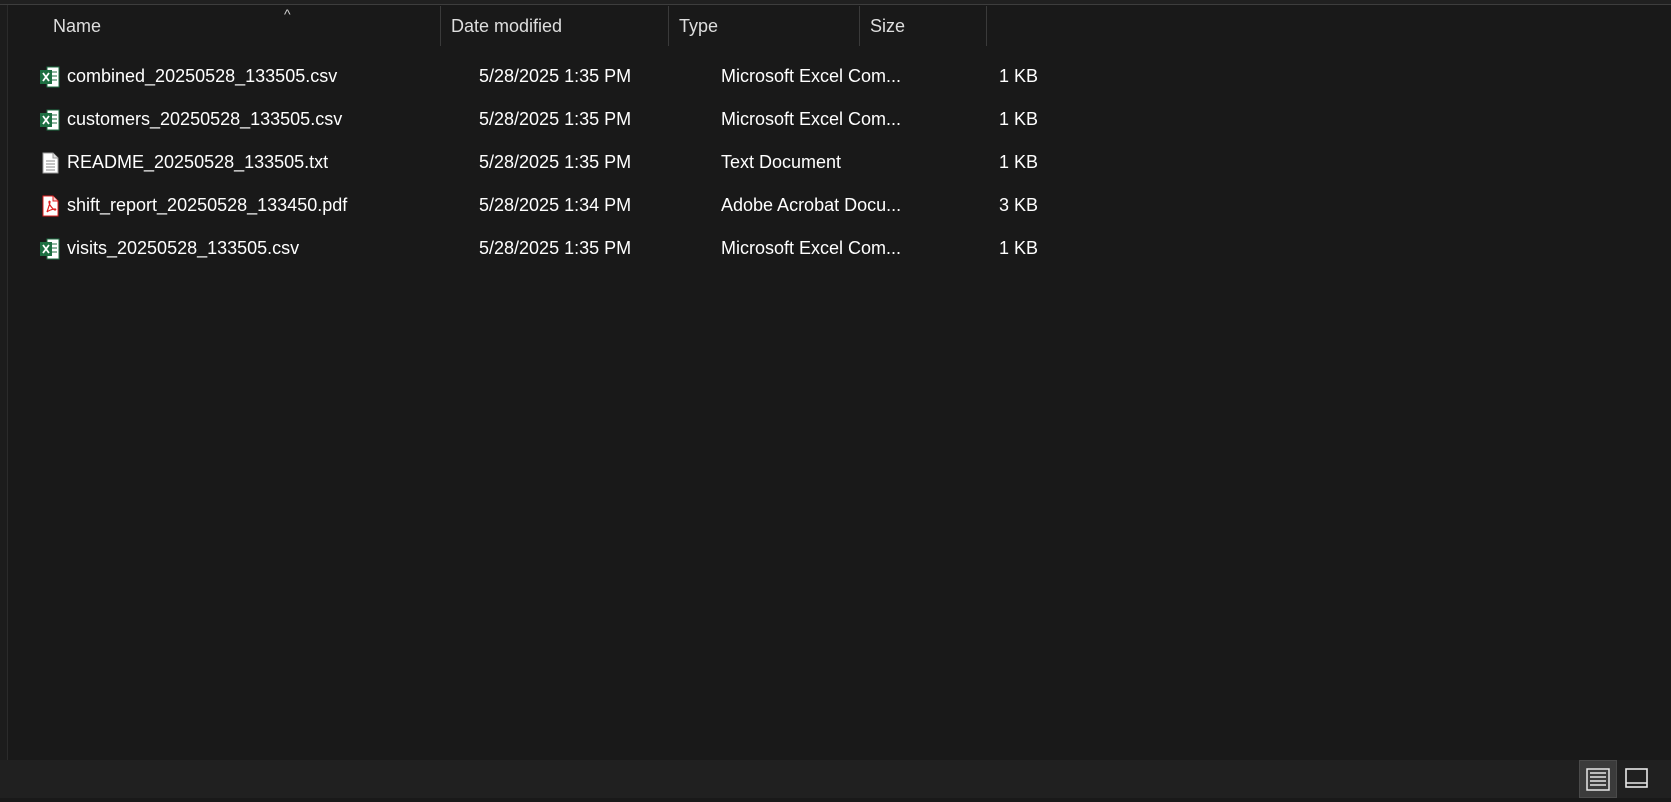 This screenshot has height=802, width=1671. I want to click on column-header-size-label: Size, so click(888, 26).